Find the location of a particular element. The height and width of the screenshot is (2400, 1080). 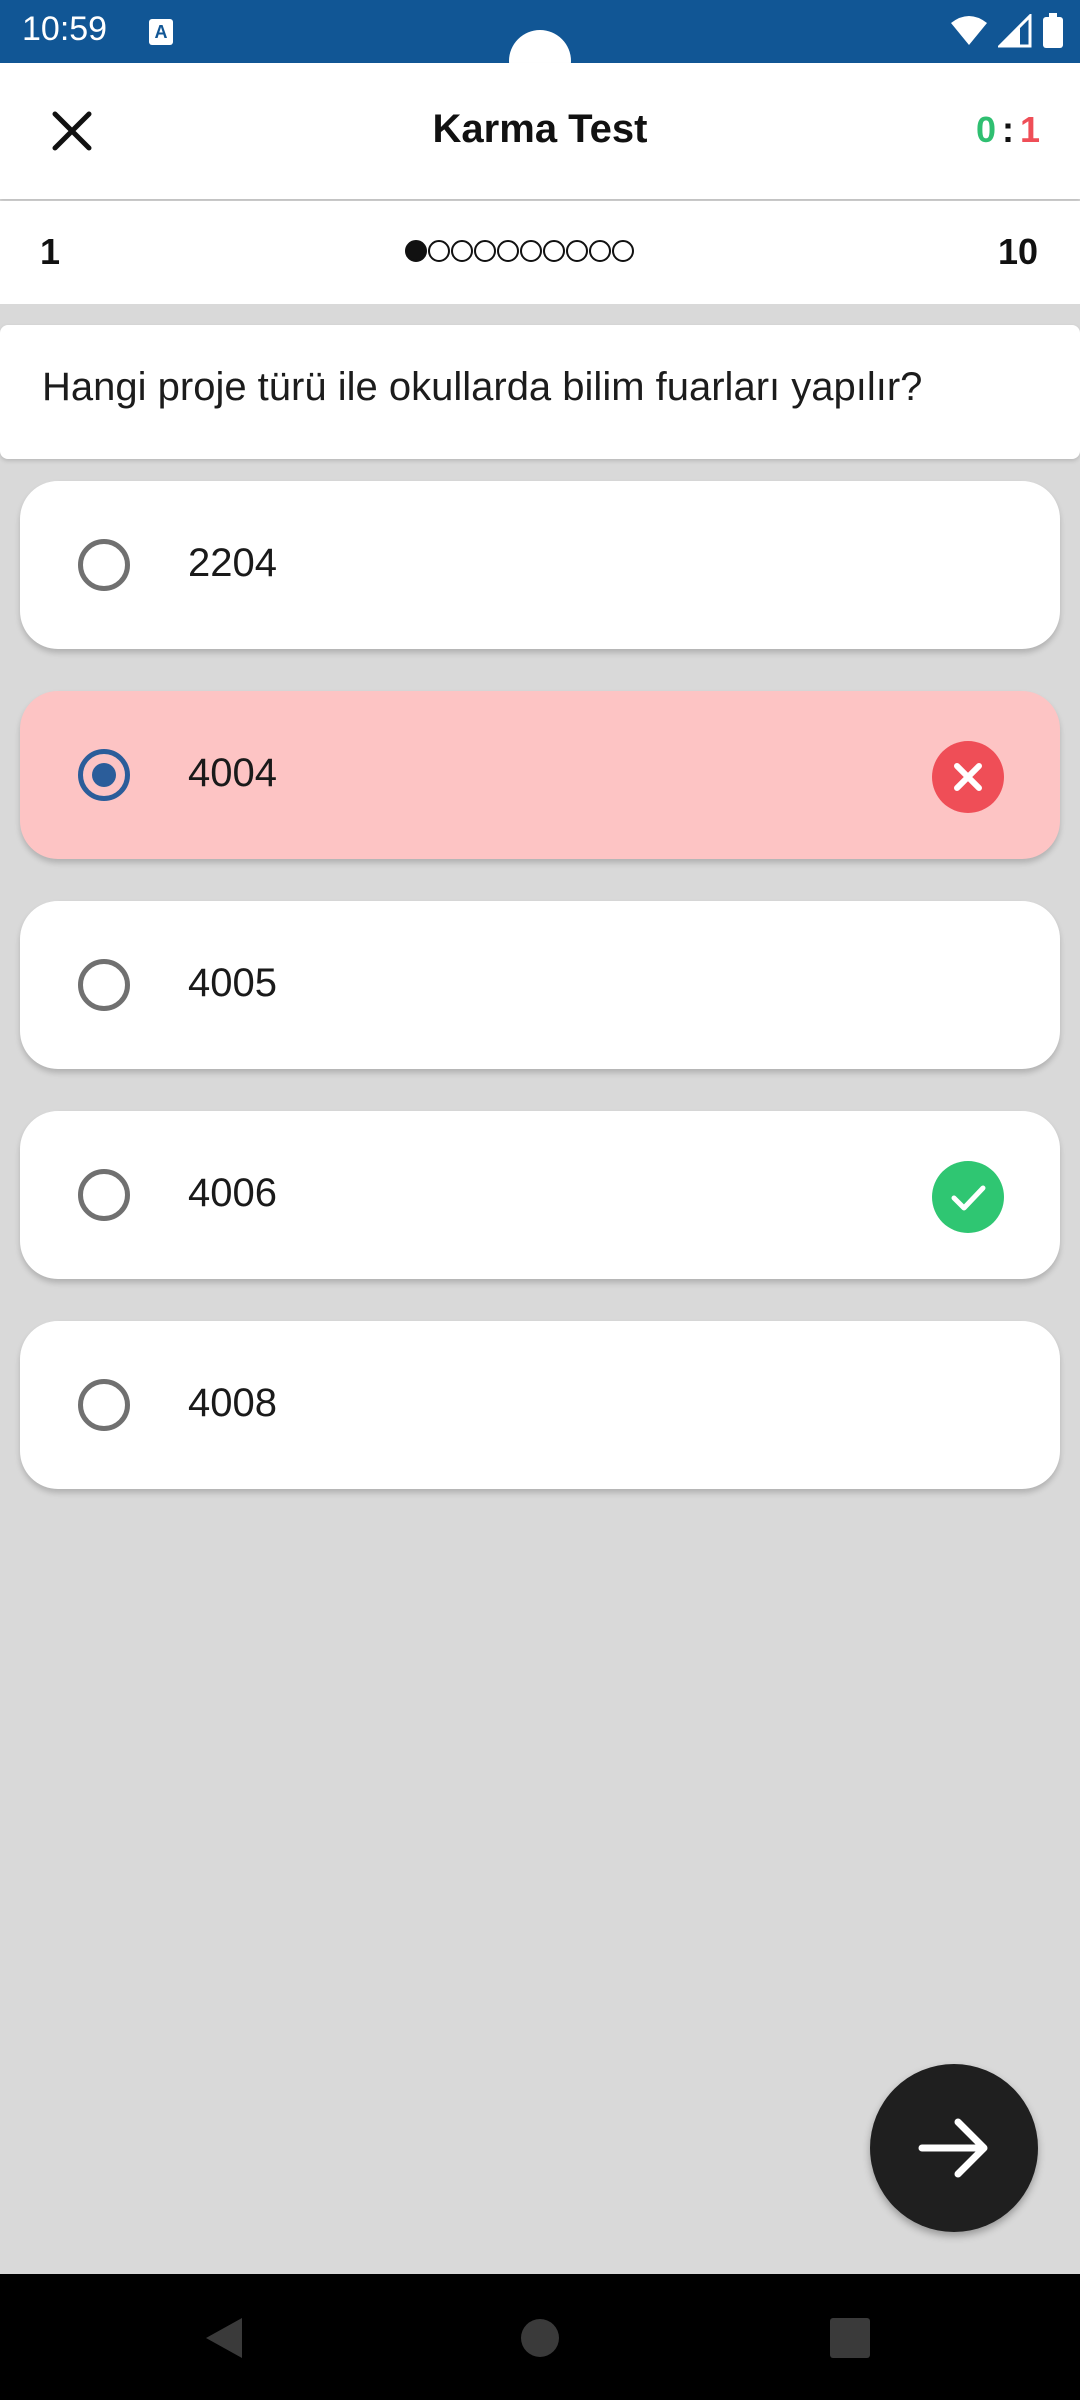

wrong-icon is located at coordinates (968, 777).